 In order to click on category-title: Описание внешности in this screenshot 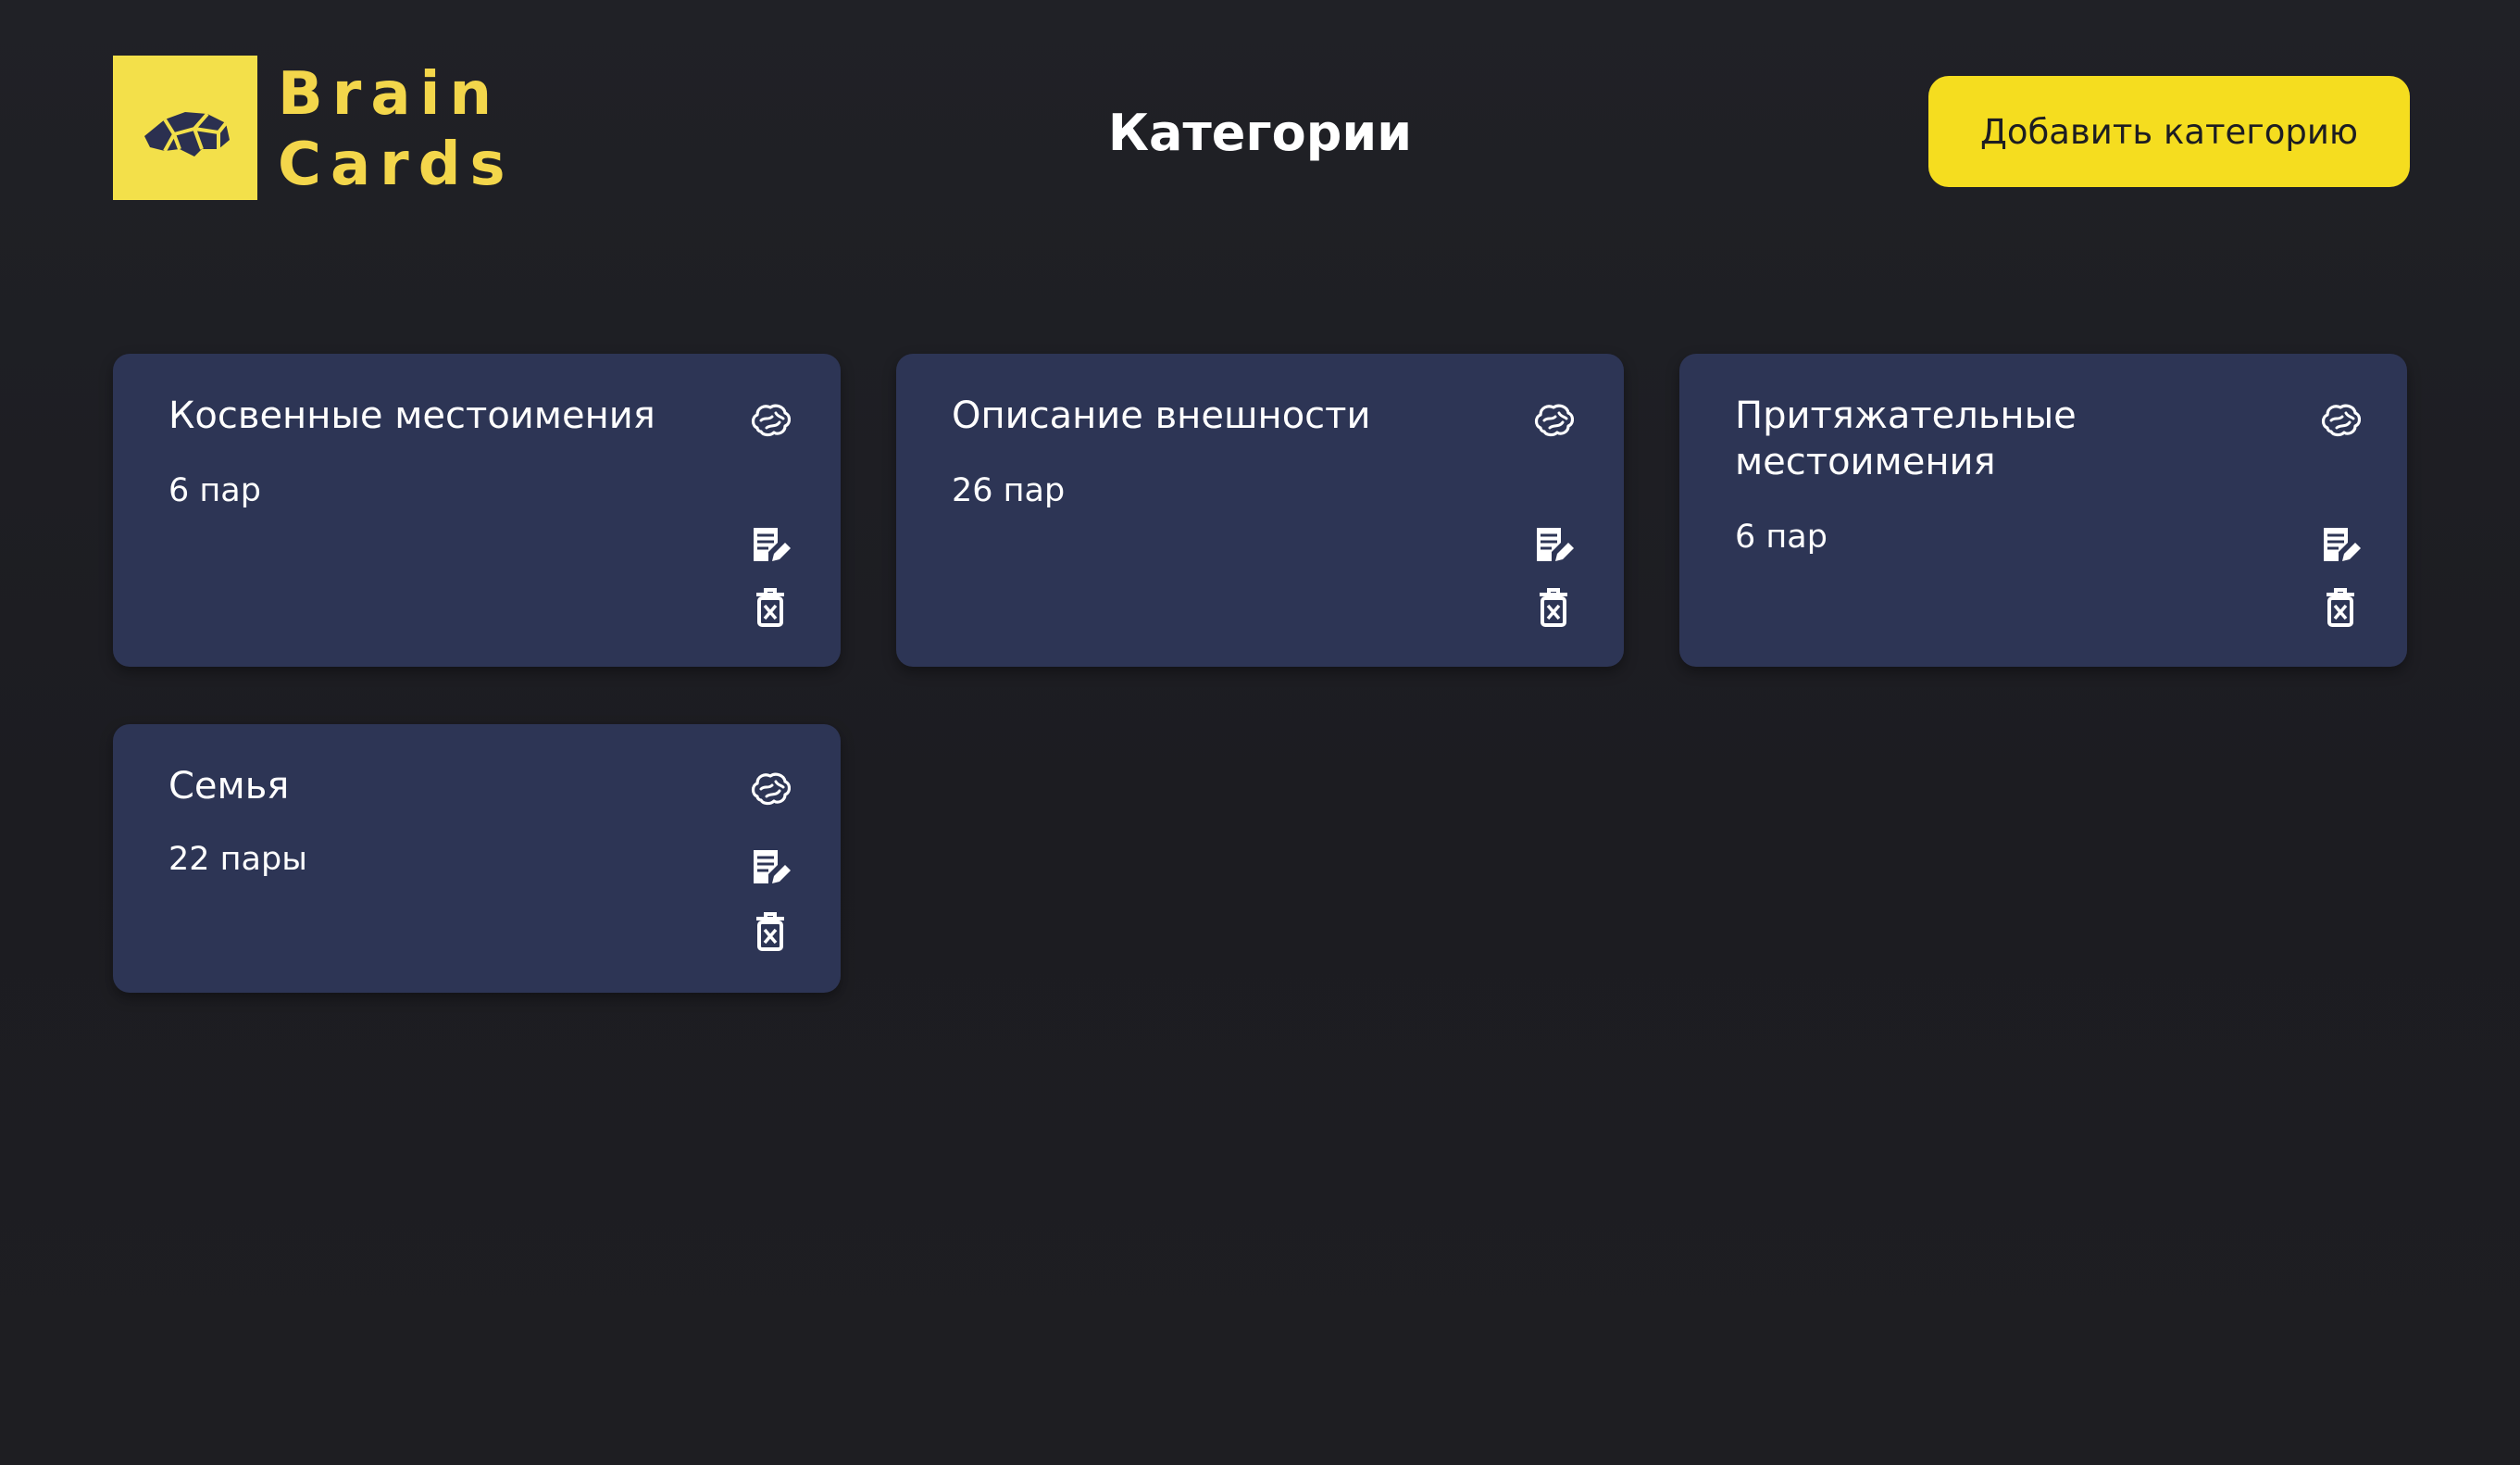, I will do `click(1161, 415)`.